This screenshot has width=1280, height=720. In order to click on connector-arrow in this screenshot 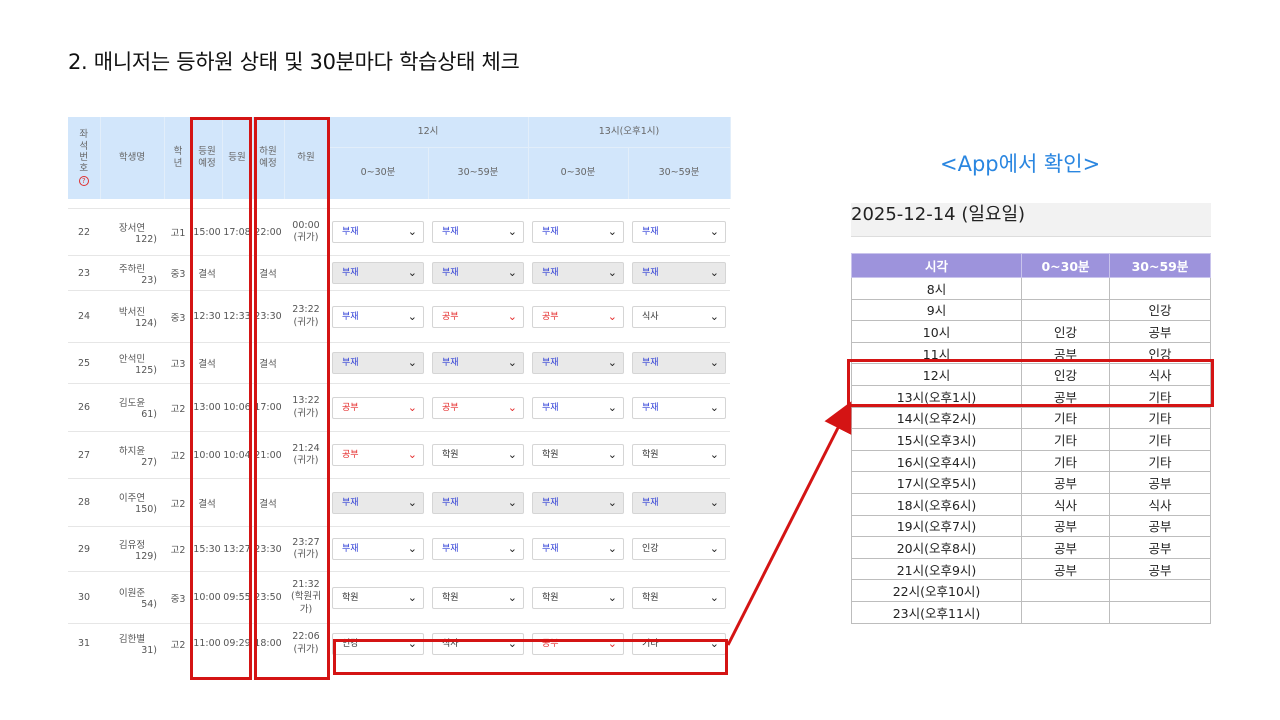, I will do `click(789, 523)`.